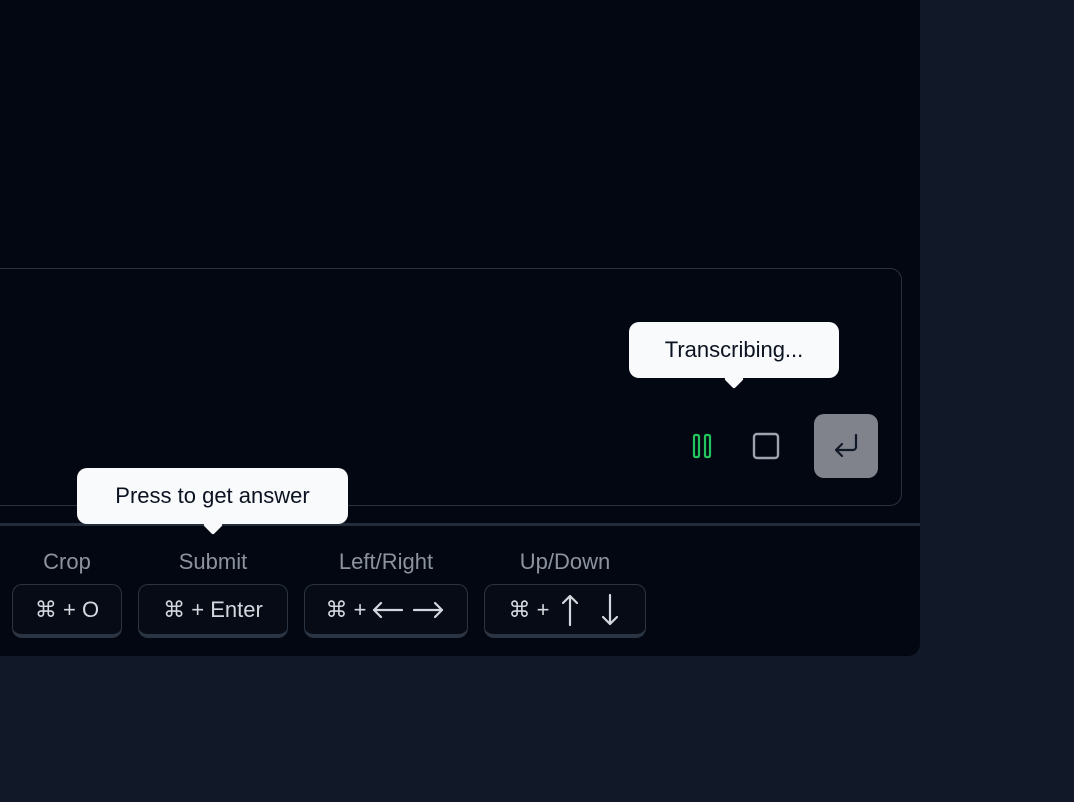  I want to click on arrow-left-icon, so click(388, 609).